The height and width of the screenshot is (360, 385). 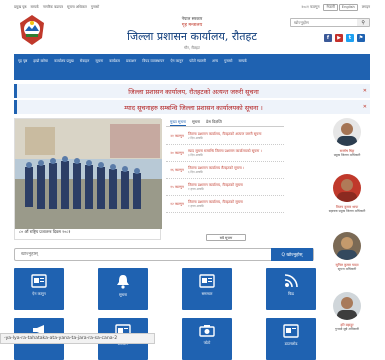 I want to click on nav-item-grievance: गुनासो, so click(x=228, y=61).